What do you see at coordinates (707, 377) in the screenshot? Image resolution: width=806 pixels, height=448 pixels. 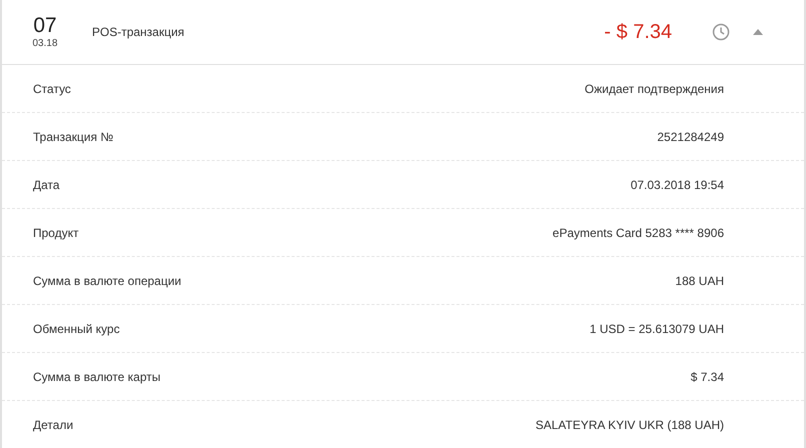 I see `detail-value: $ 7.34` at bounding box center [707, 377].